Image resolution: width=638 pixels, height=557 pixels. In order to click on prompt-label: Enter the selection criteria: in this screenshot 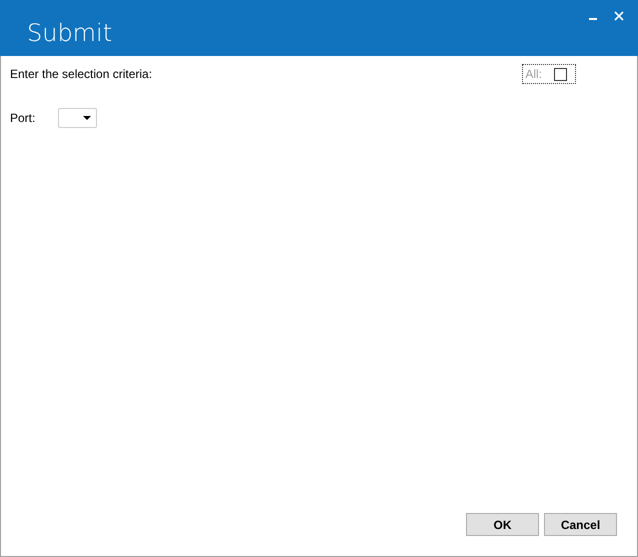, I will do `click(81, 74)`.